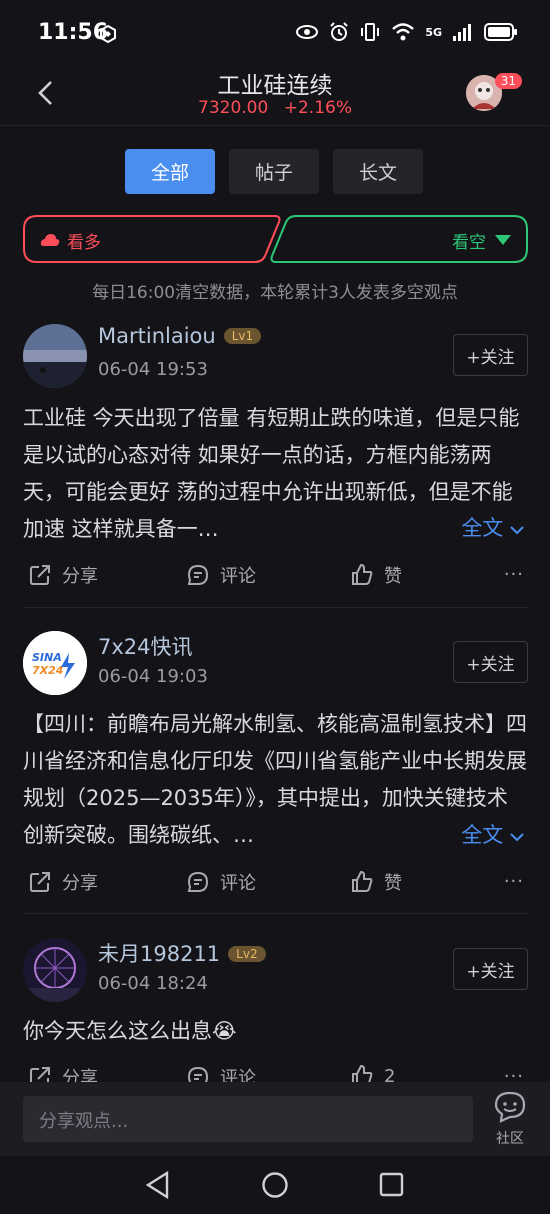 This screenshot has height=1214, width=550. Describe the element at coordinates (180, 336) in the screenshot. I see `post-username: Martinlaiou Lv1` at that location.